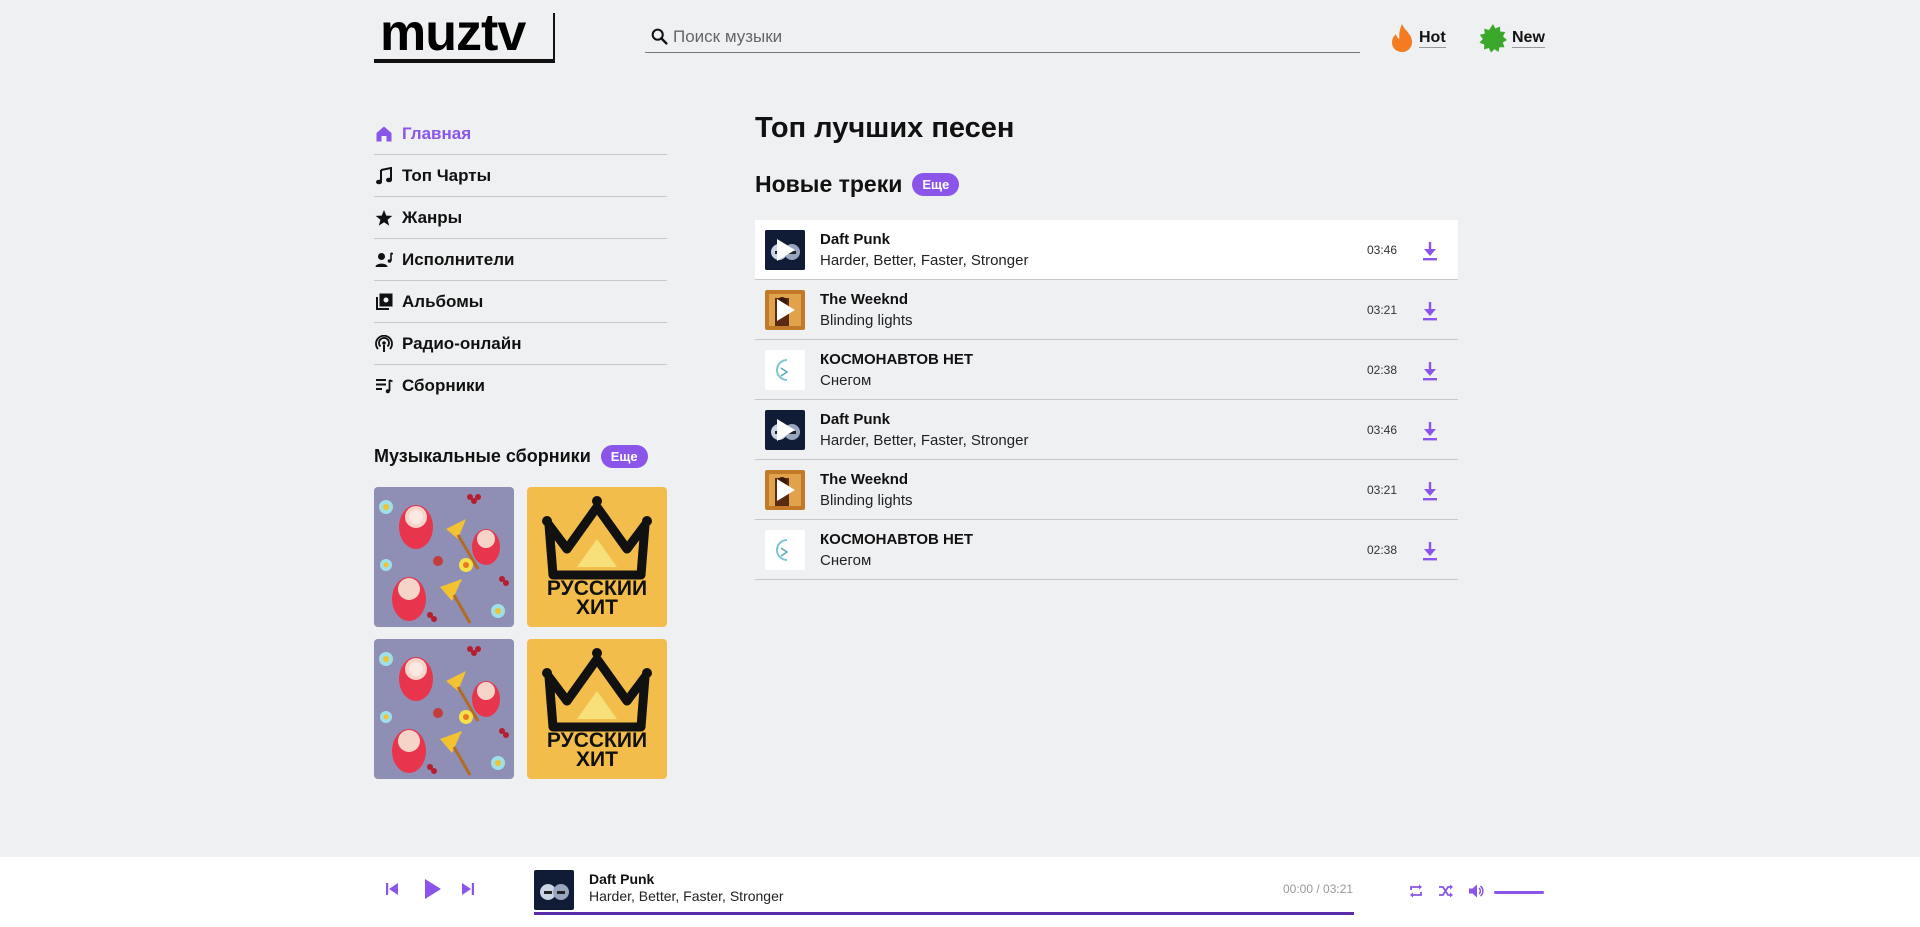  Describe the element at coordinates (1476, 891) in the screenshot. I see `volume-icon` at that location.